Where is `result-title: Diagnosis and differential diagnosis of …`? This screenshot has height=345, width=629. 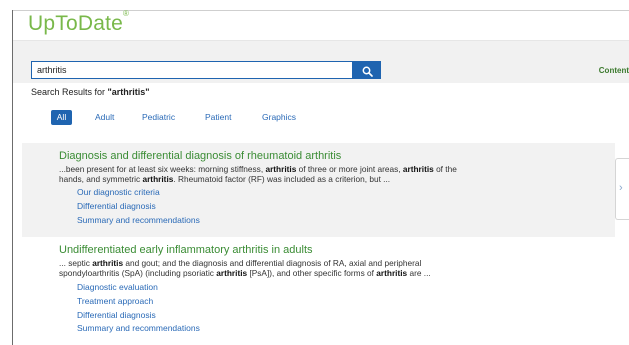 result-title: Diagnosis and differential diagnosis of … is located at coordinates (200, 156).